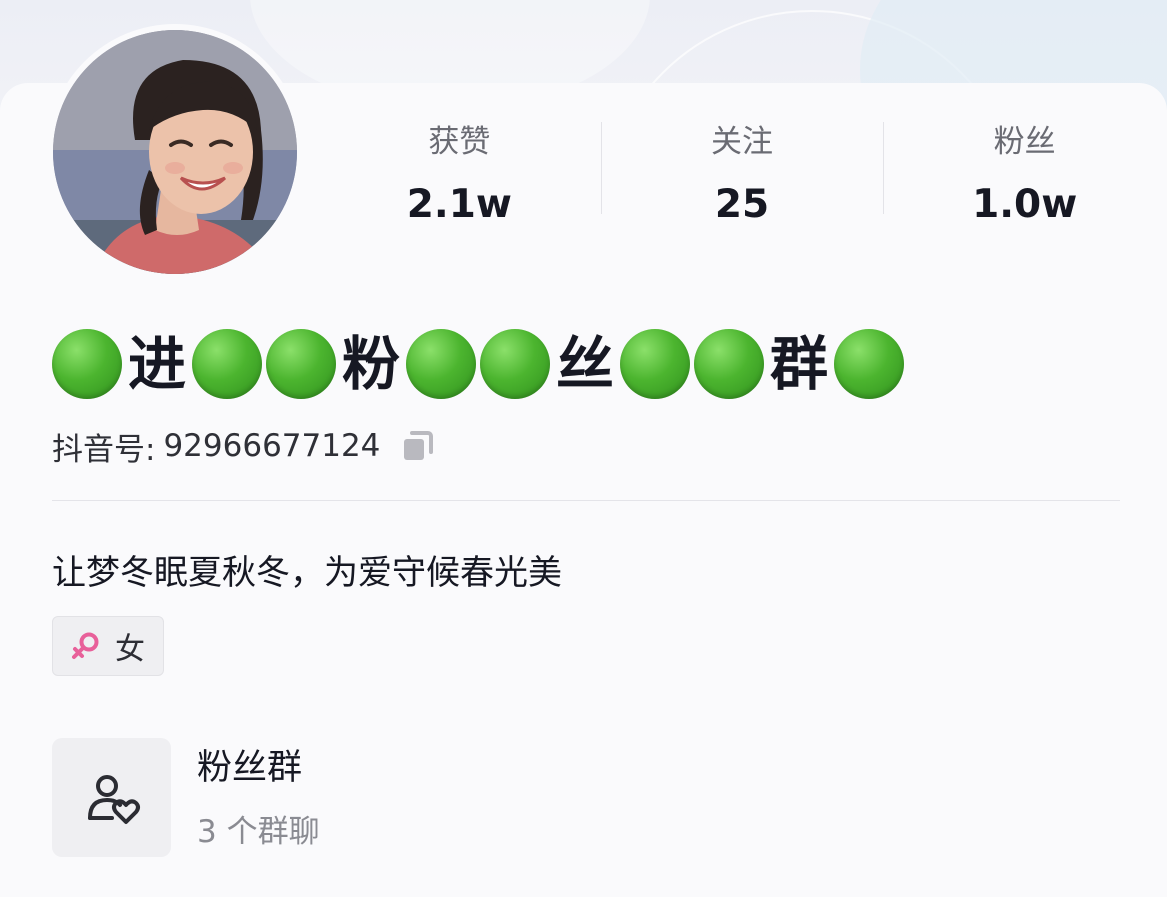 Image resolution: width=1167 pixels, height=897 pixels. Describe the element at coordinates (157, 364) in the screenshot. I see `nickname-char: 进` at that location.